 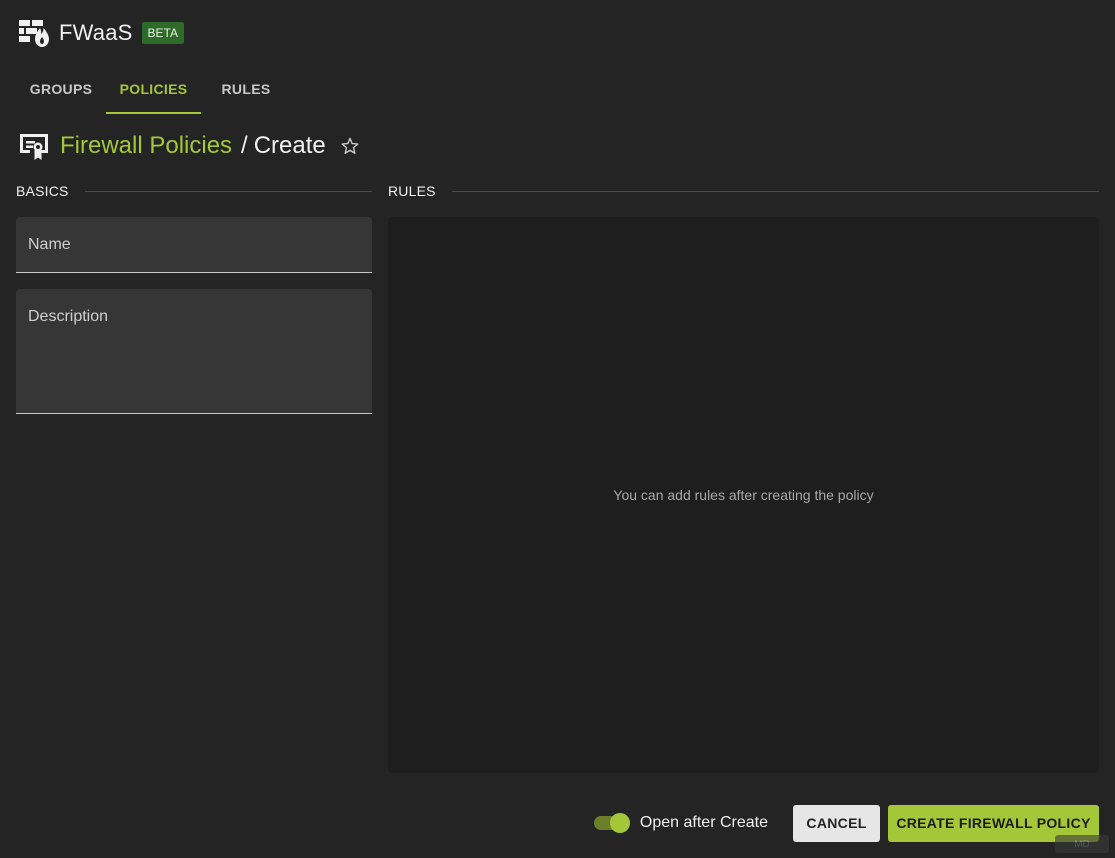 What do you see at coordinates (34, 147) in the screenshot?
I see `policy-certificate-icon` at bounding box center [34, 147].